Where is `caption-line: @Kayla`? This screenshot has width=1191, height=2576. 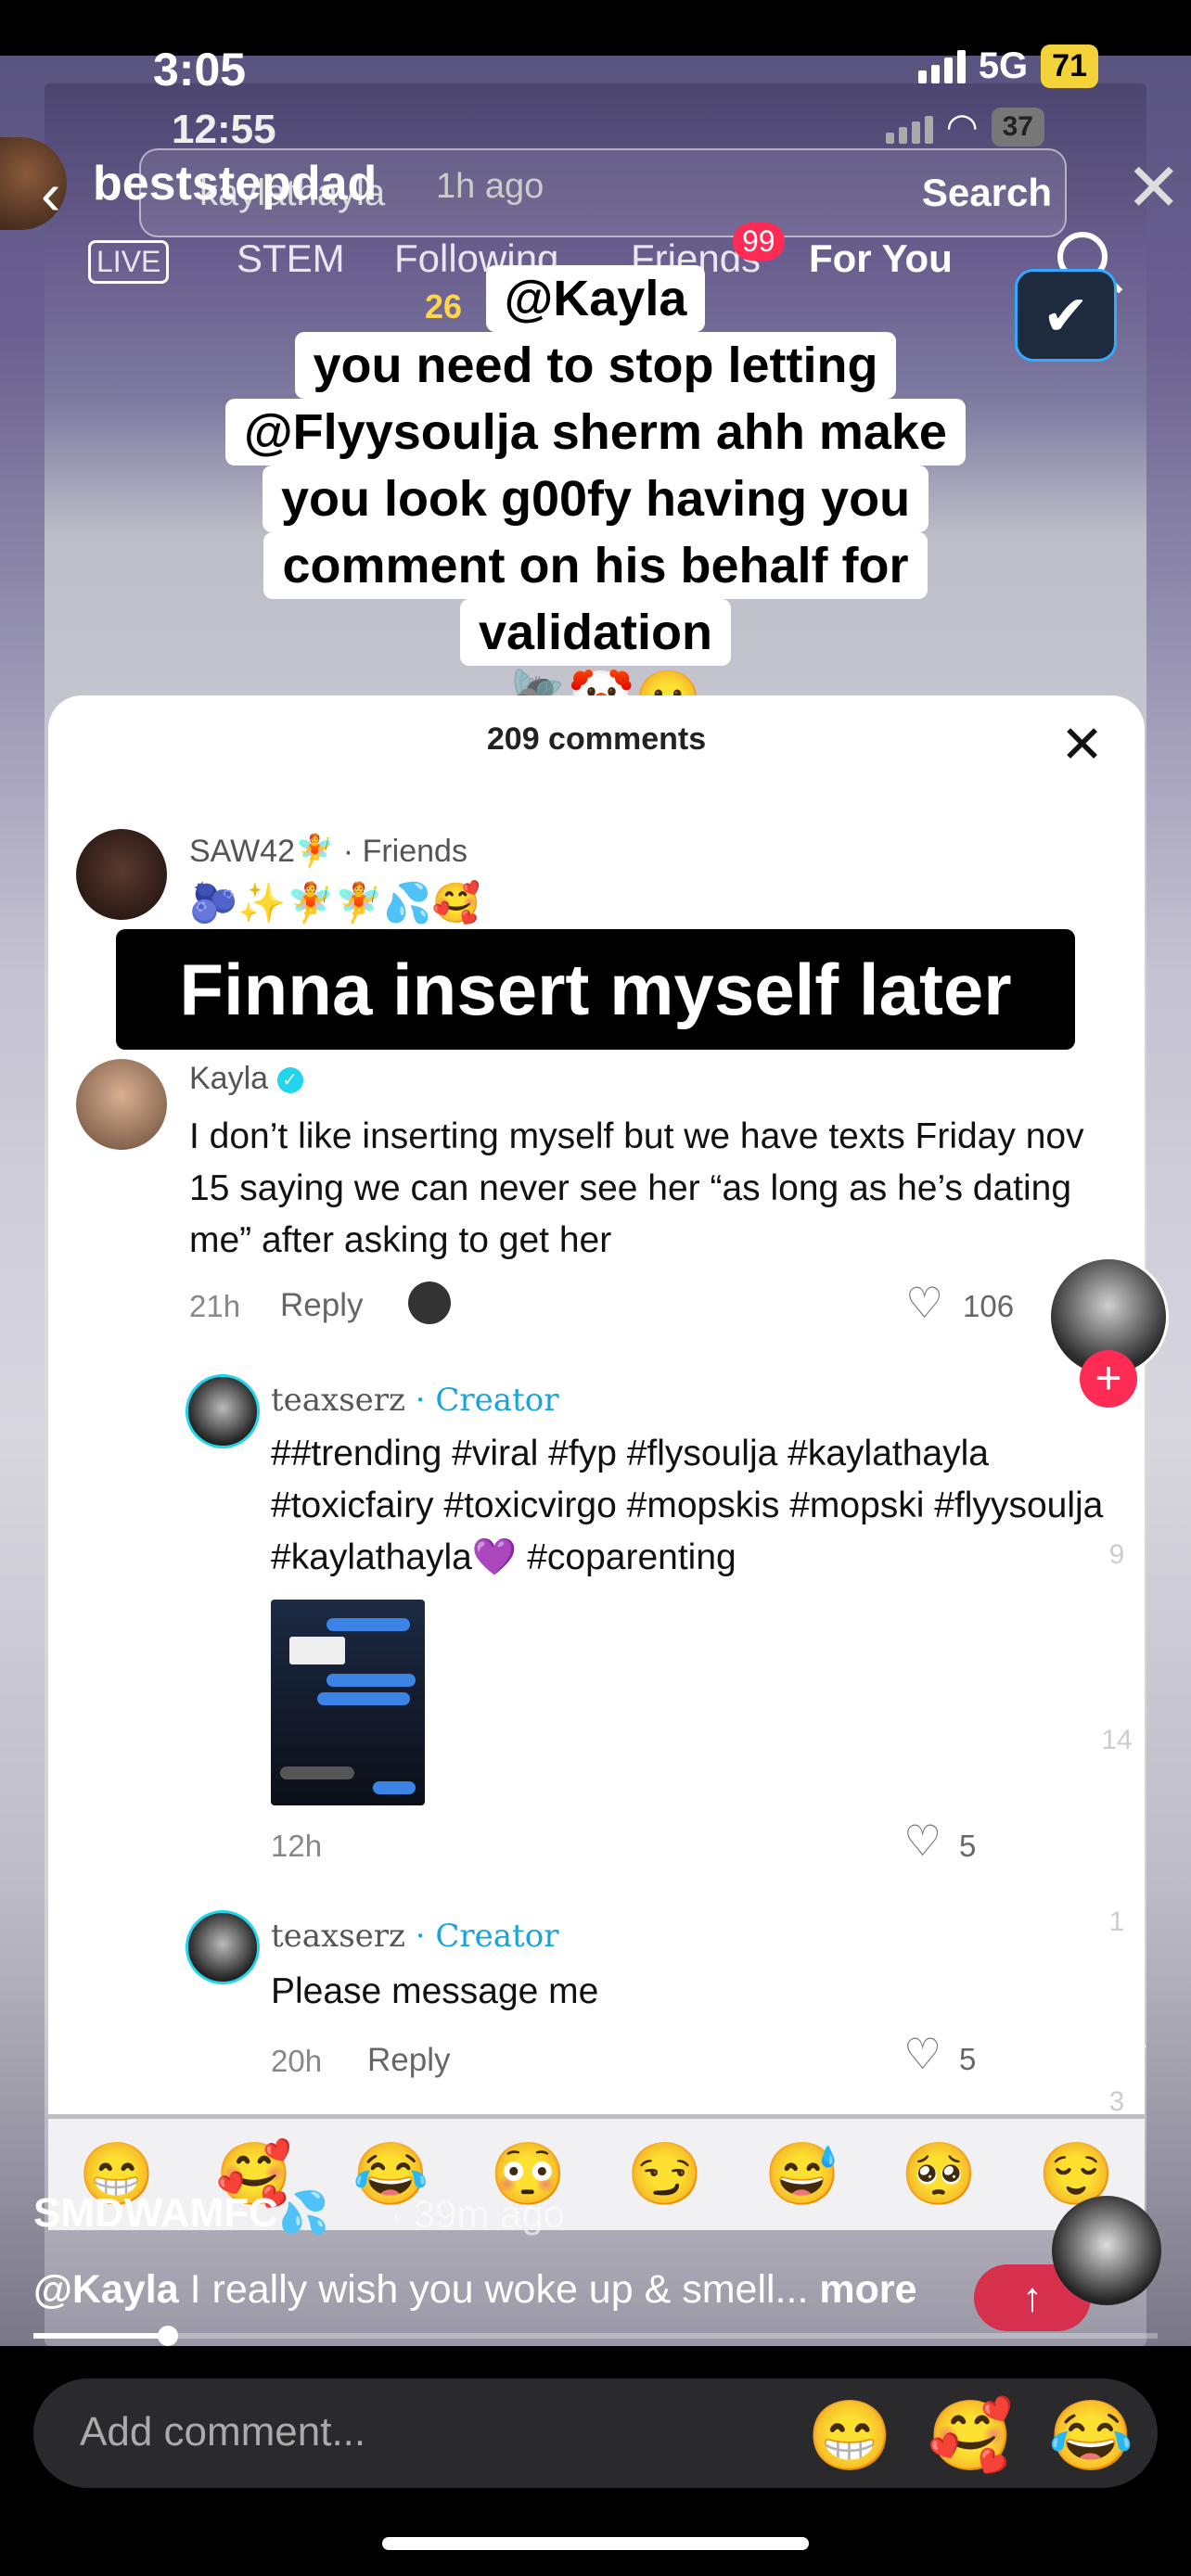
caption-line: @Kayla is located at coordinates (595, 298).